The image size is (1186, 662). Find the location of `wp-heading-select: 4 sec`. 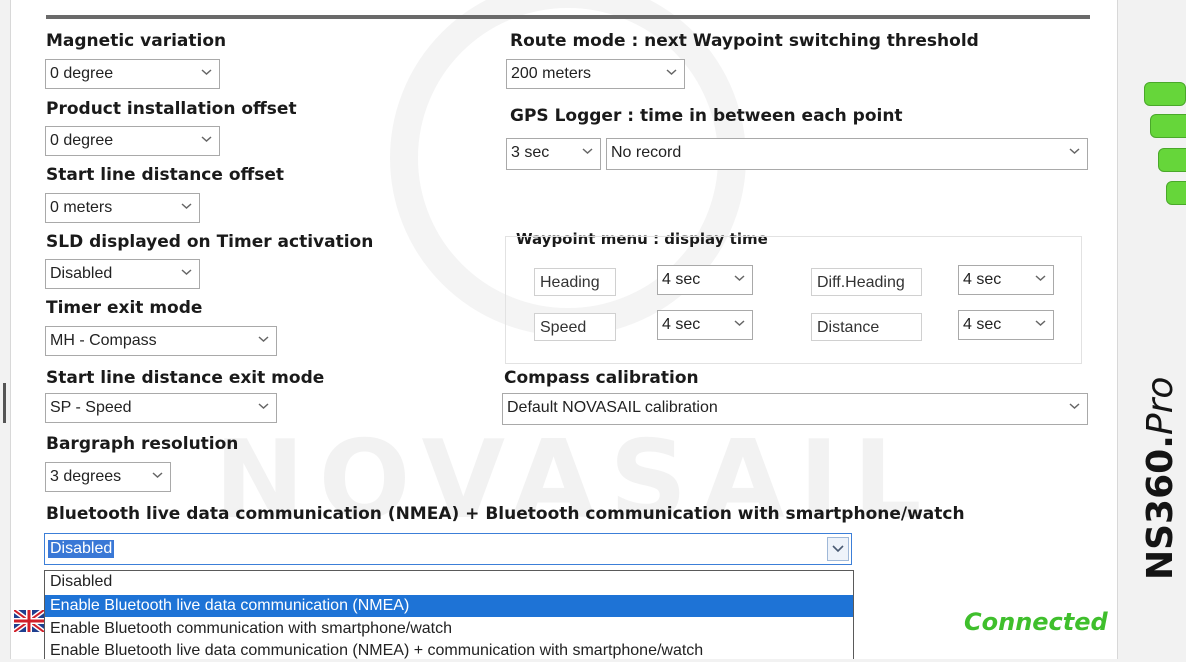

wp-heading-select: 4 sec is located at coordinates (705, 280).